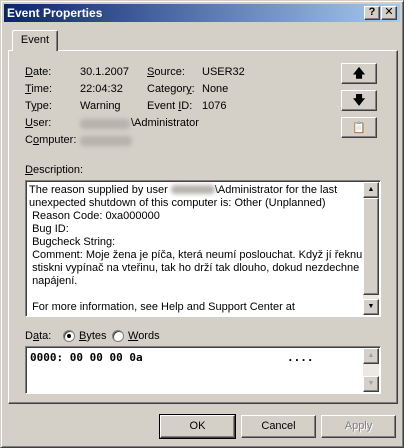 This screenshot has width=404, height=448. What do you see at coordinates (55, 13) in the screenshot?
I see `window-title: Event Properties` at bounding box center [55, 13].